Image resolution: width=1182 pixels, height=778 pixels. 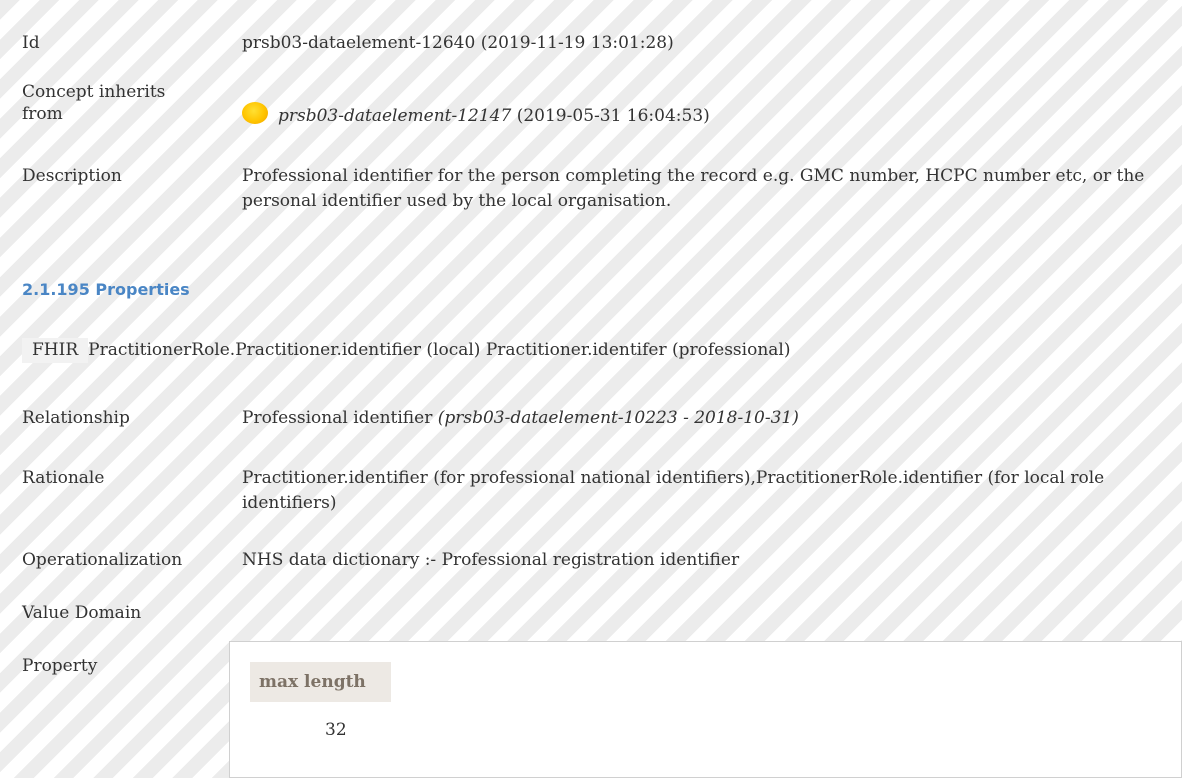 I want to click on max-length-header: max length, so click(x=320, y=682).